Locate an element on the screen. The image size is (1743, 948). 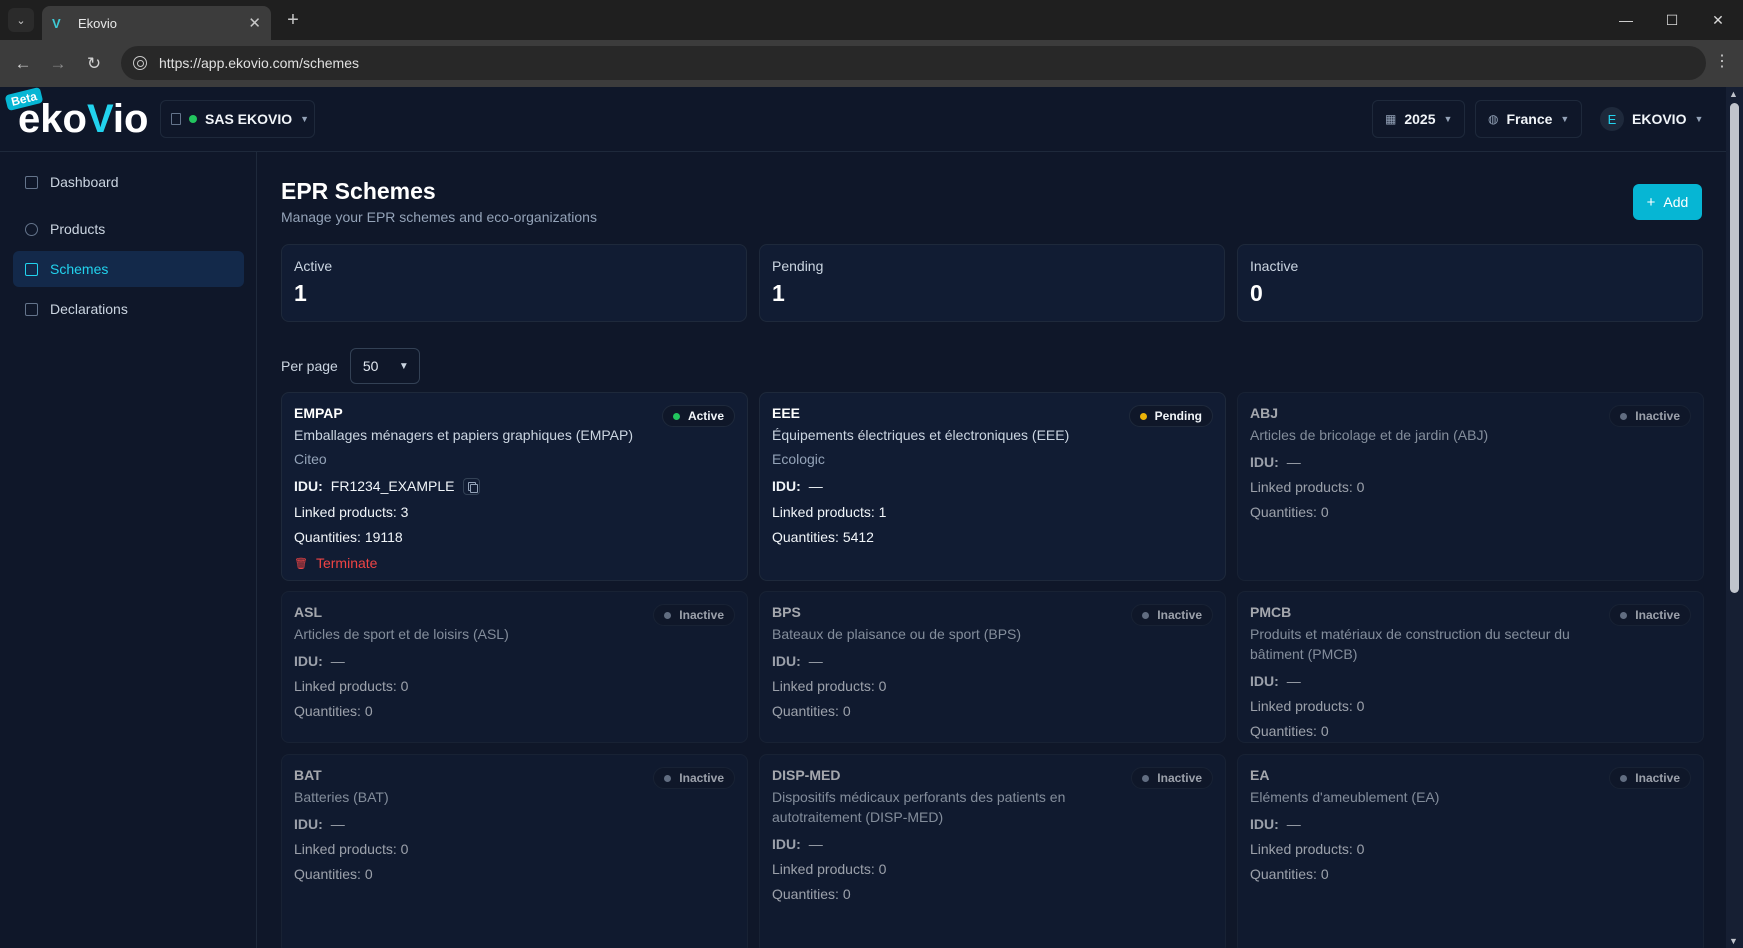
year-selector: ▦ 2025 ▼ is located at coordinates (1419, 119).